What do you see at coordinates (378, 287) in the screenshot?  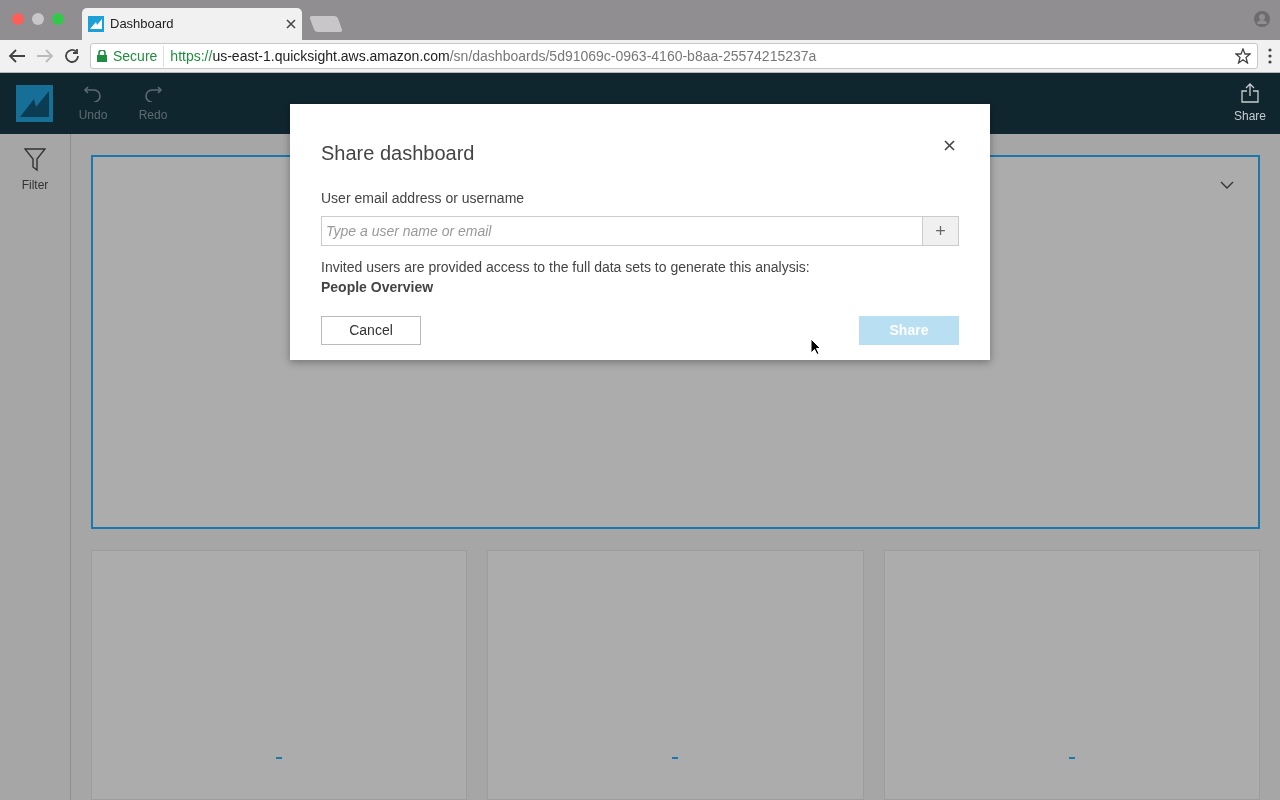 I see `dataset-name: People Overview` at bounding box center [378, 287].